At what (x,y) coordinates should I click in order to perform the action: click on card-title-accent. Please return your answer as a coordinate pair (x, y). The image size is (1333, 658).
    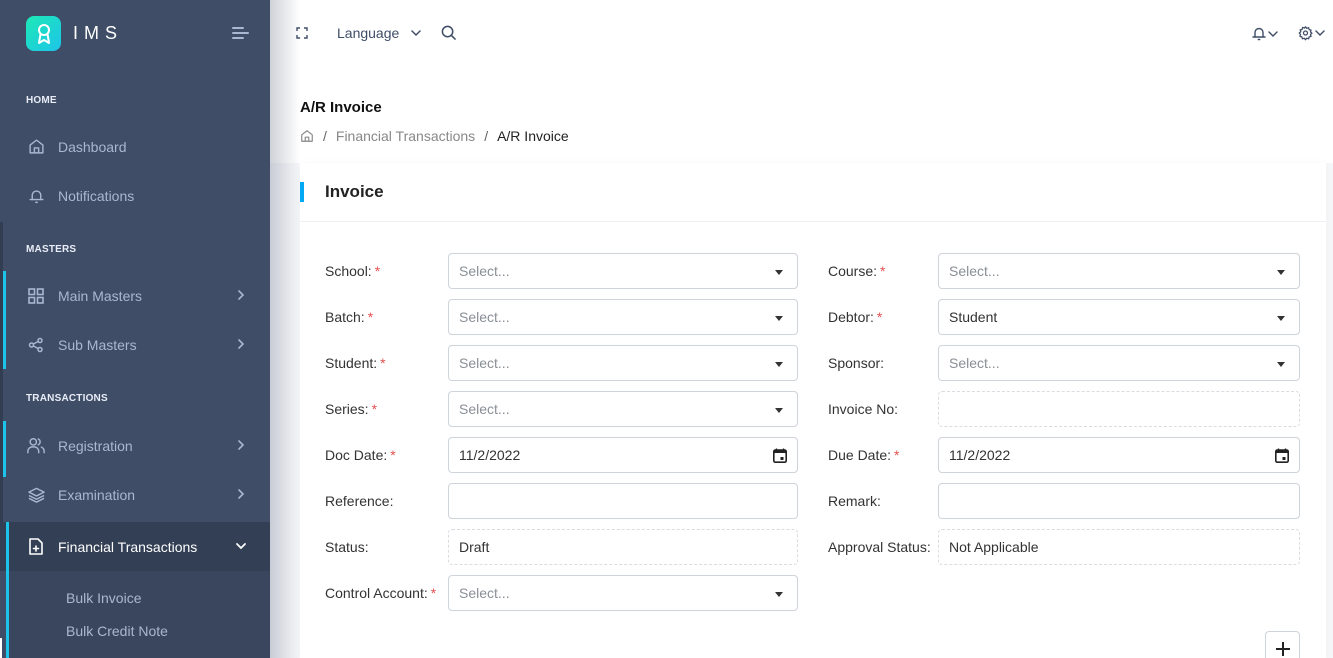
    Looking at the image, I should click on (302, 192).